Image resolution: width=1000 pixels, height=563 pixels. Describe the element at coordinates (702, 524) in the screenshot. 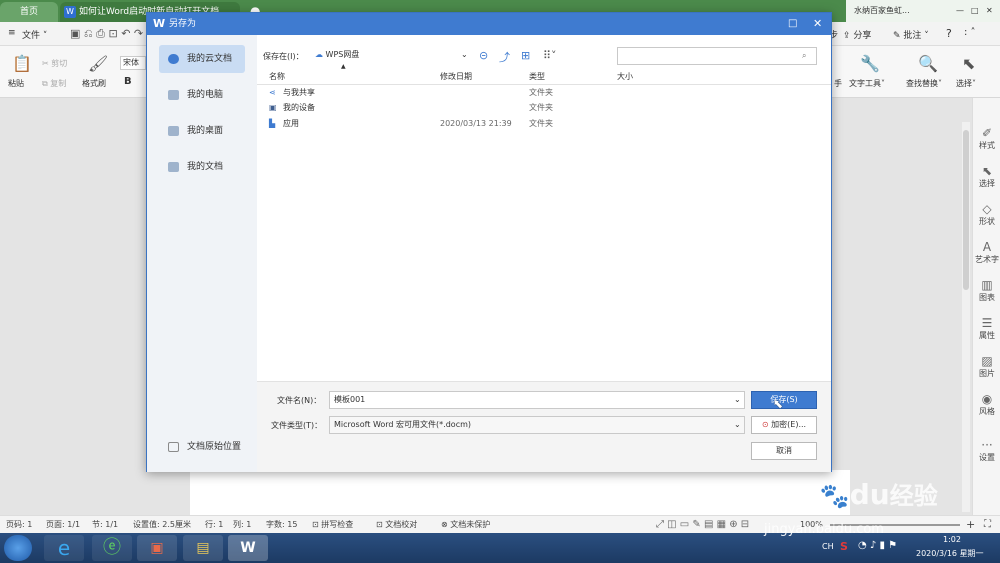

I see `view-mode-icons: ⤢ ◫ ▭ ✎ ▤ ▦ ⊕ ⊟` at that location.